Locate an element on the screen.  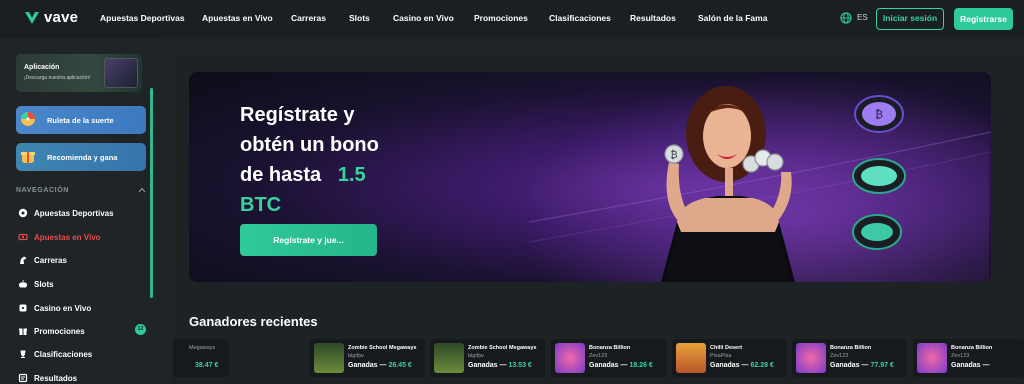
sidebar-item-label: Promociones is located at coordinates (59, 331).